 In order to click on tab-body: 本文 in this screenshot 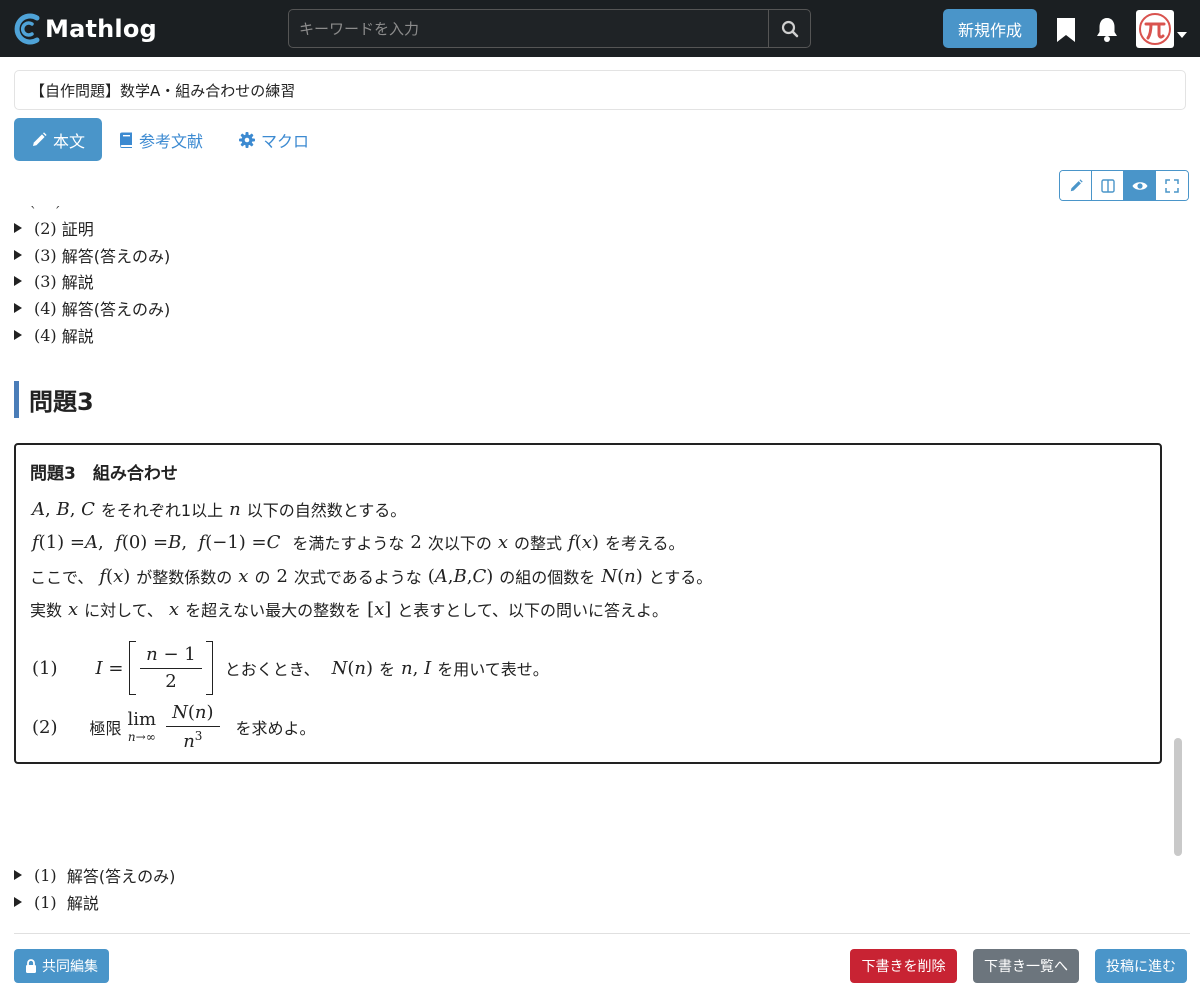, I will do `click(58, 139)`.